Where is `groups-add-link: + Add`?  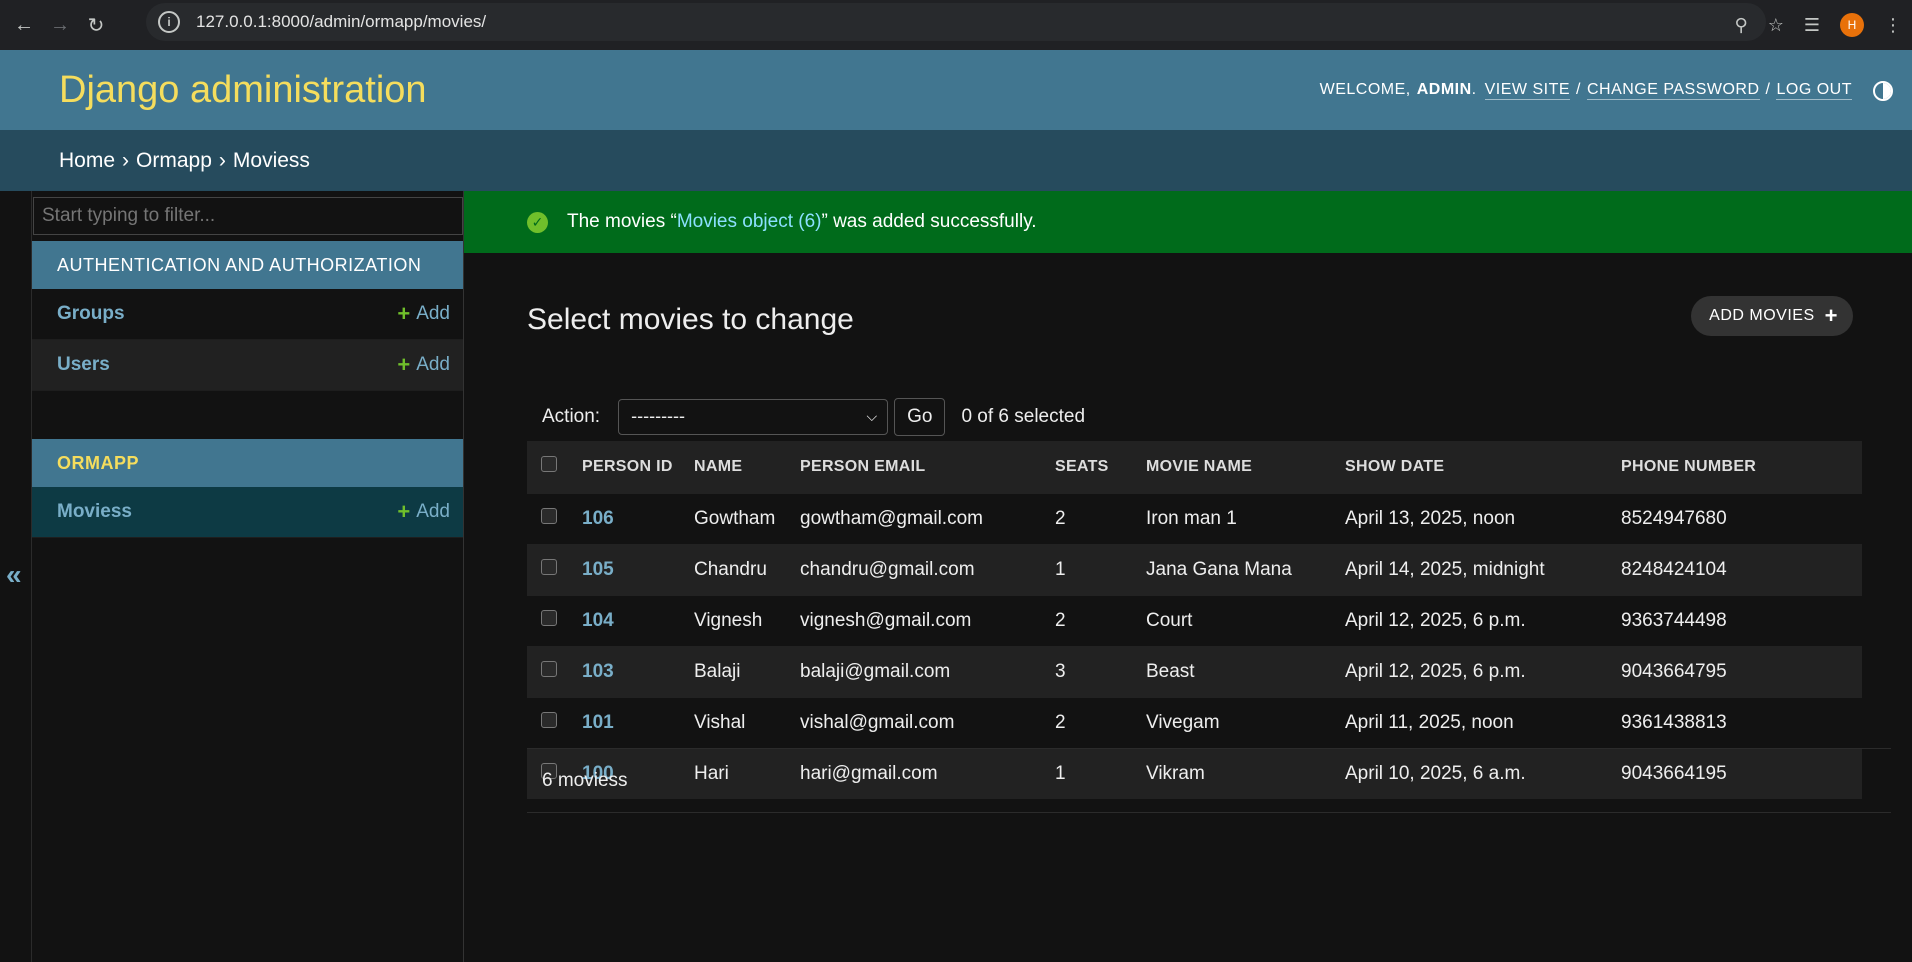 groups-add-link: + Add is located at coordinates (423, 314).